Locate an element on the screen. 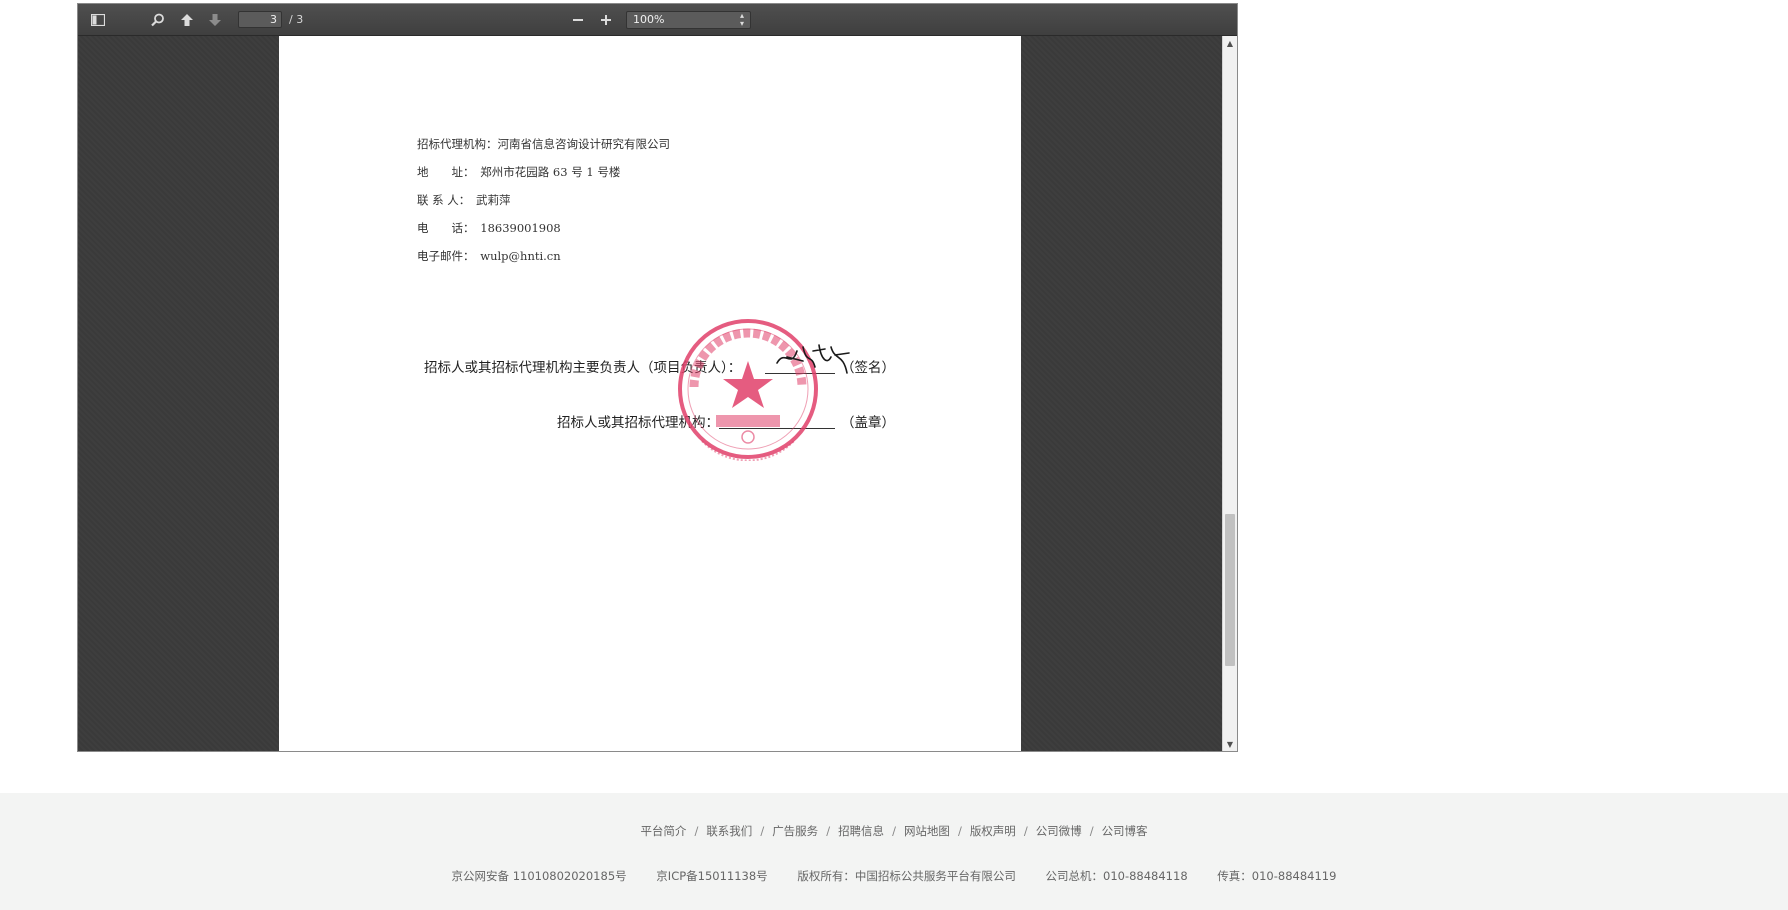  sidebar-toggle-icon is located at coordinates (98, 20).